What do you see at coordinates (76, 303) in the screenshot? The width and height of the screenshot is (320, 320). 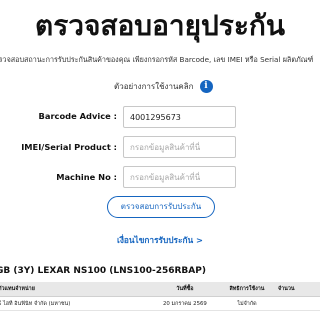 I see `table-cell-dealer: ธ์ ไฮที อินฟินิท จำกัด (มหาชน)` at bounding box center [76, 303].